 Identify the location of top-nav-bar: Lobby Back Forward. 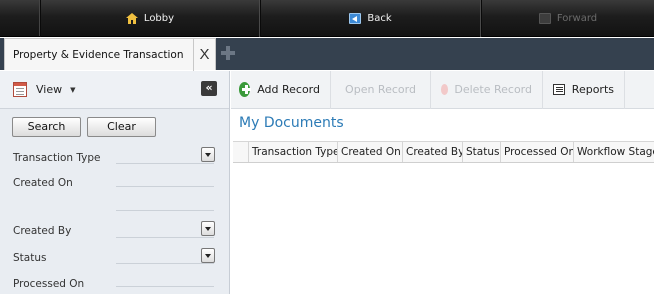
(327, 18).